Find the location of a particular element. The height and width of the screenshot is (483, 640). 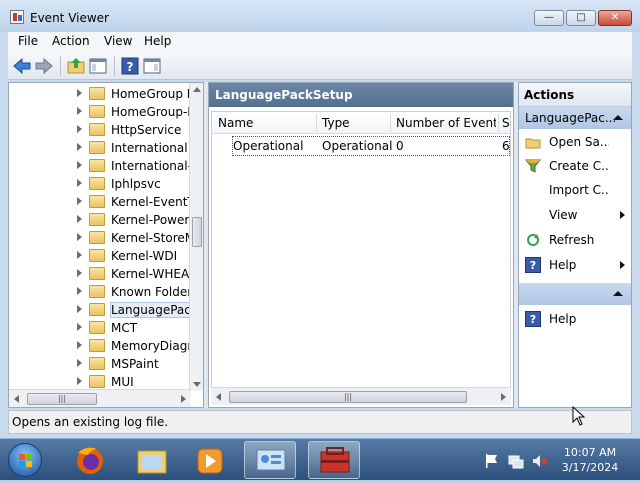

action-help: ? Help is located at coordinates (575, 265).